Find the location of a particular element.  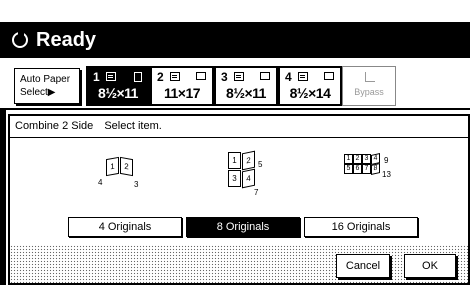

combine-8-icon: 1 2 3 4 5 7 is located at coordinates (259, 174).